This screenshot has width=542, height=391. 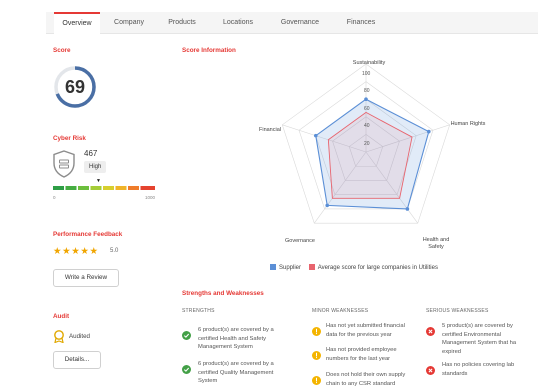 I want to click on radar-chart, so click(x=366, y=143).